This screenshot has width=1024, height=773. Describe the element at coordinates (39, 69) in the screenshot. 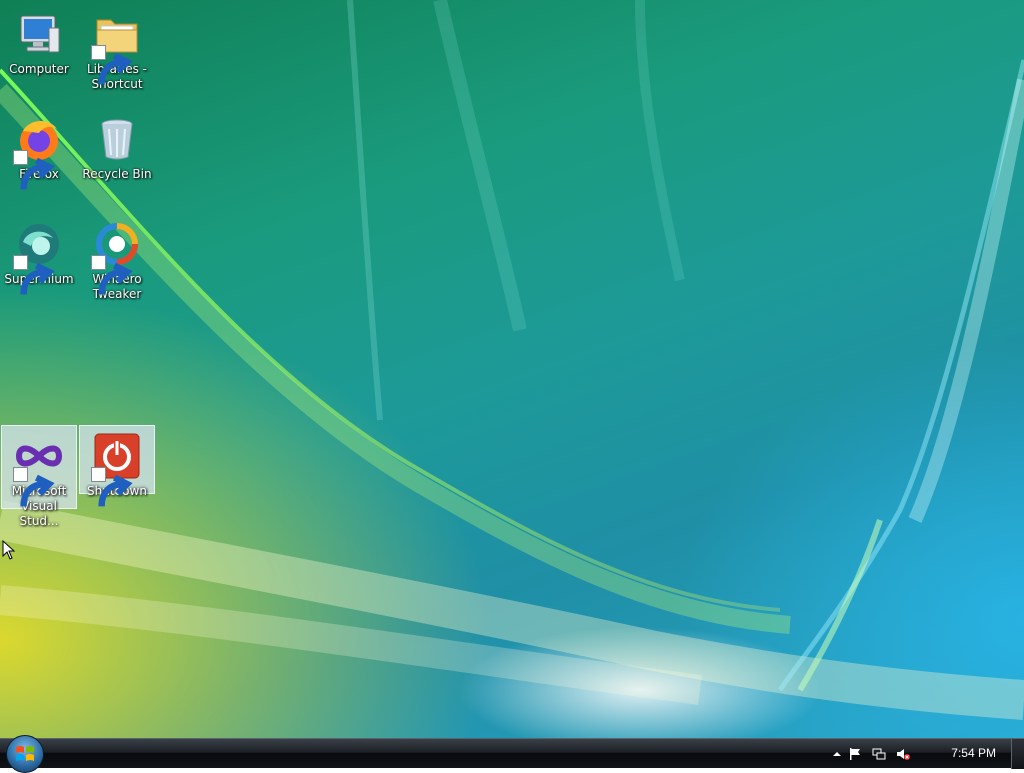

I see `desktop-icon-label: Computer` at that location.